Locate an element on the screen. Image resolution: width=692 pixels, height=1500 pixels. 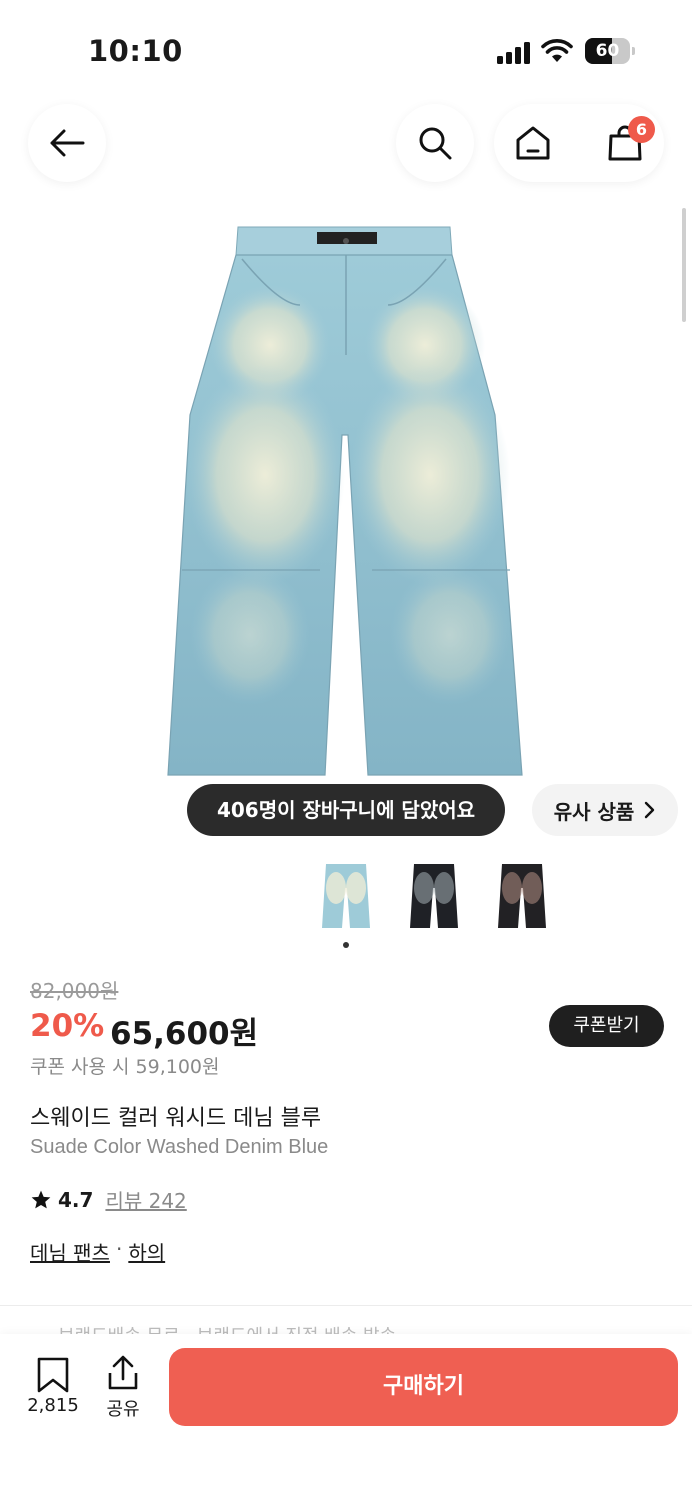
home-button is located at coordinates (533, 143).